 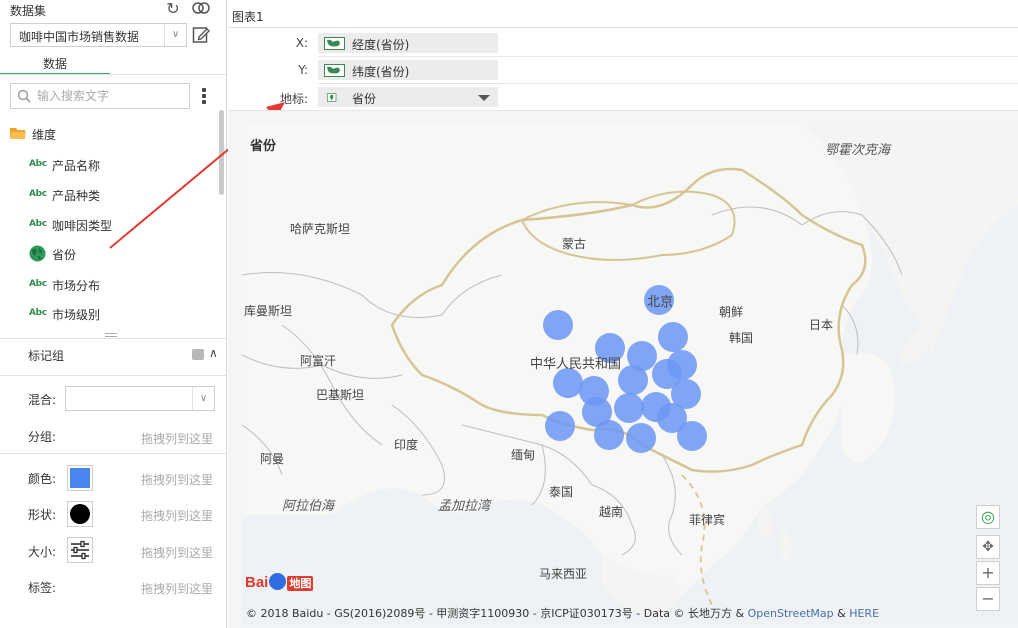 I want to click on field-search-box, so click(x=100, y=96).